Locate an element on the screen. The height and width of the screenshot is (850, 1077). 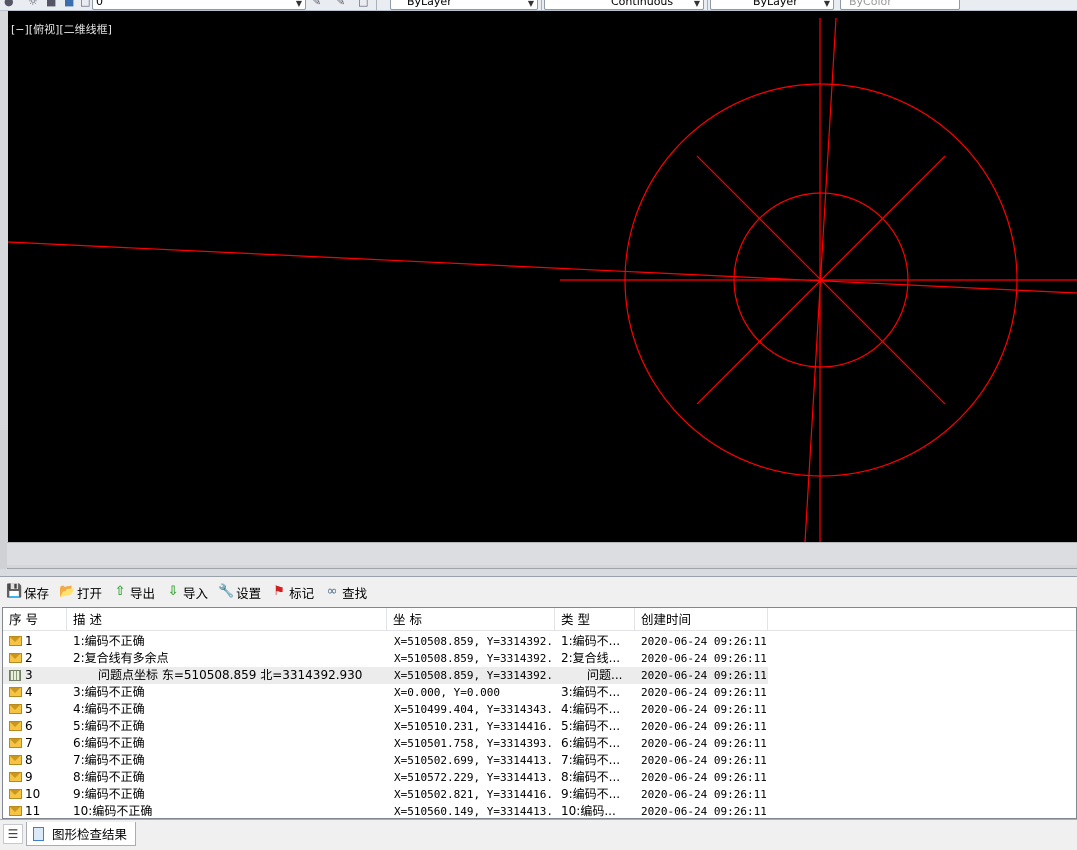
color-combo: ByLayer ▼ is located at coordinates (464, 5).